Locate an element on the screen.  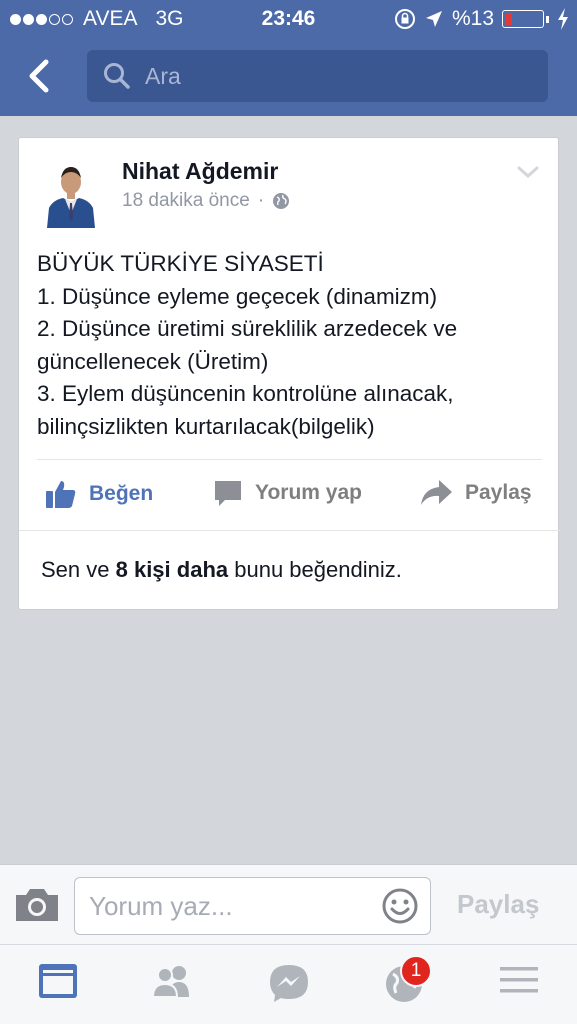
search-input is located at coordinates (335, 76).